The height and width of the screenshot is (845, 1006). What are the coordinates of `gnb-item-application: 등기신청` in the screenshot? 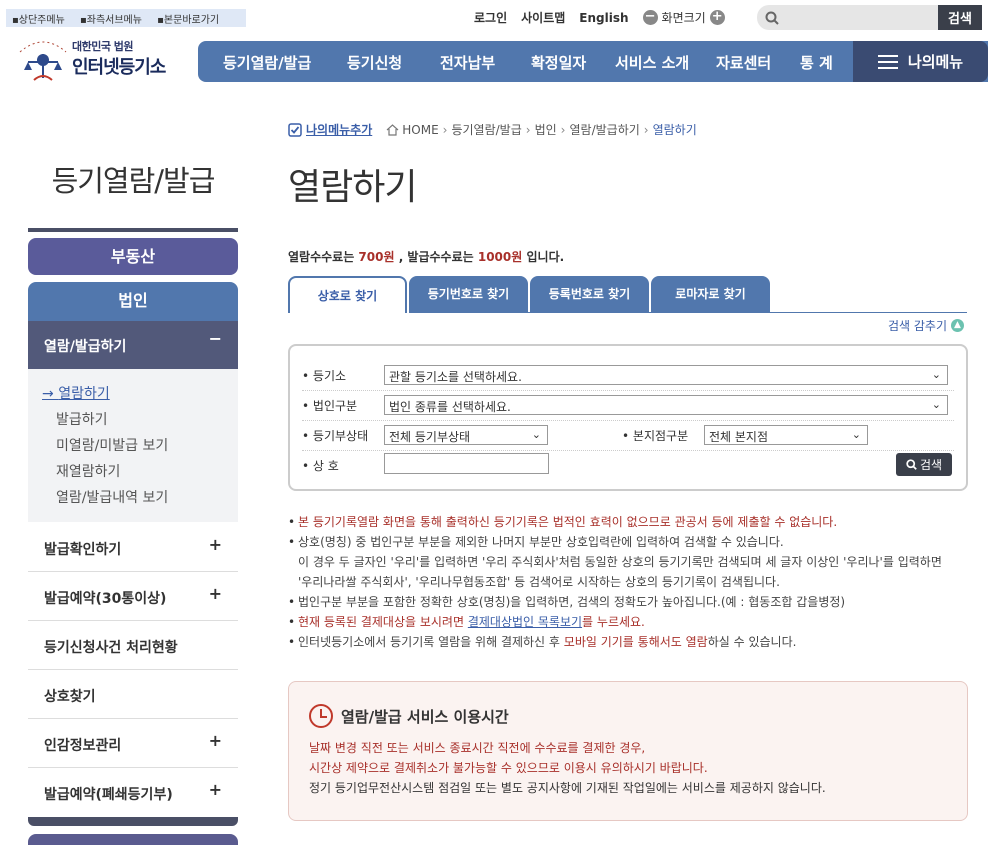 It's located at (374, 62).